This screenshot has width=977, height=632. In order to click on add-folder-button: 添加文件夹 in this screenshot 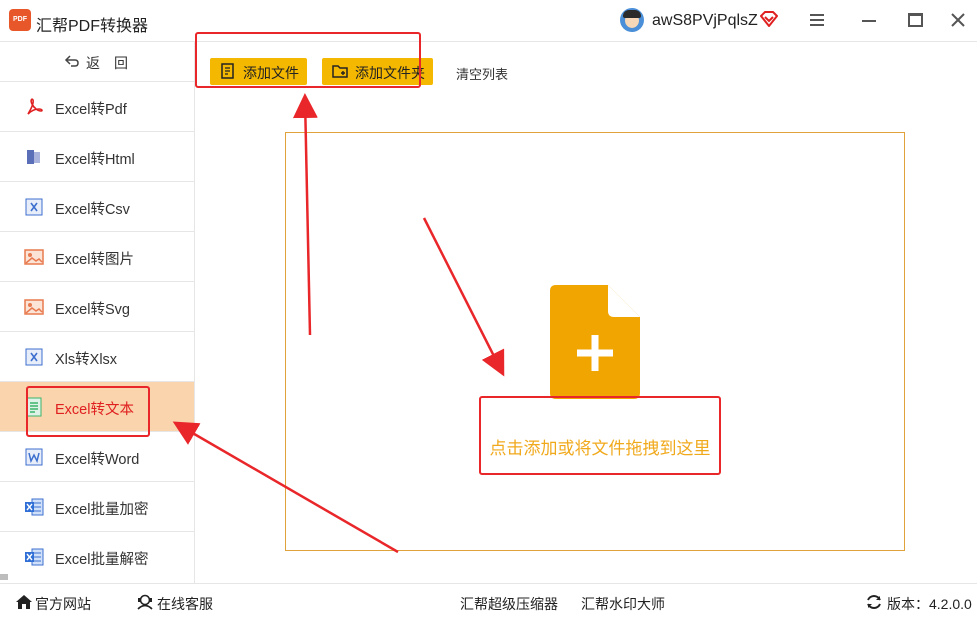, I will do `click(377, 71)`.